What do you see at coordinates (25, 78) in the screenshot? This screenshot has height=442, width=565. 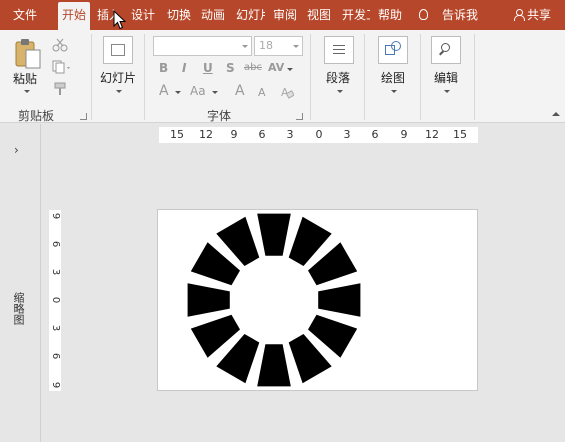 I see `paste-button: 粘贴` at bounding box center [25, 78].